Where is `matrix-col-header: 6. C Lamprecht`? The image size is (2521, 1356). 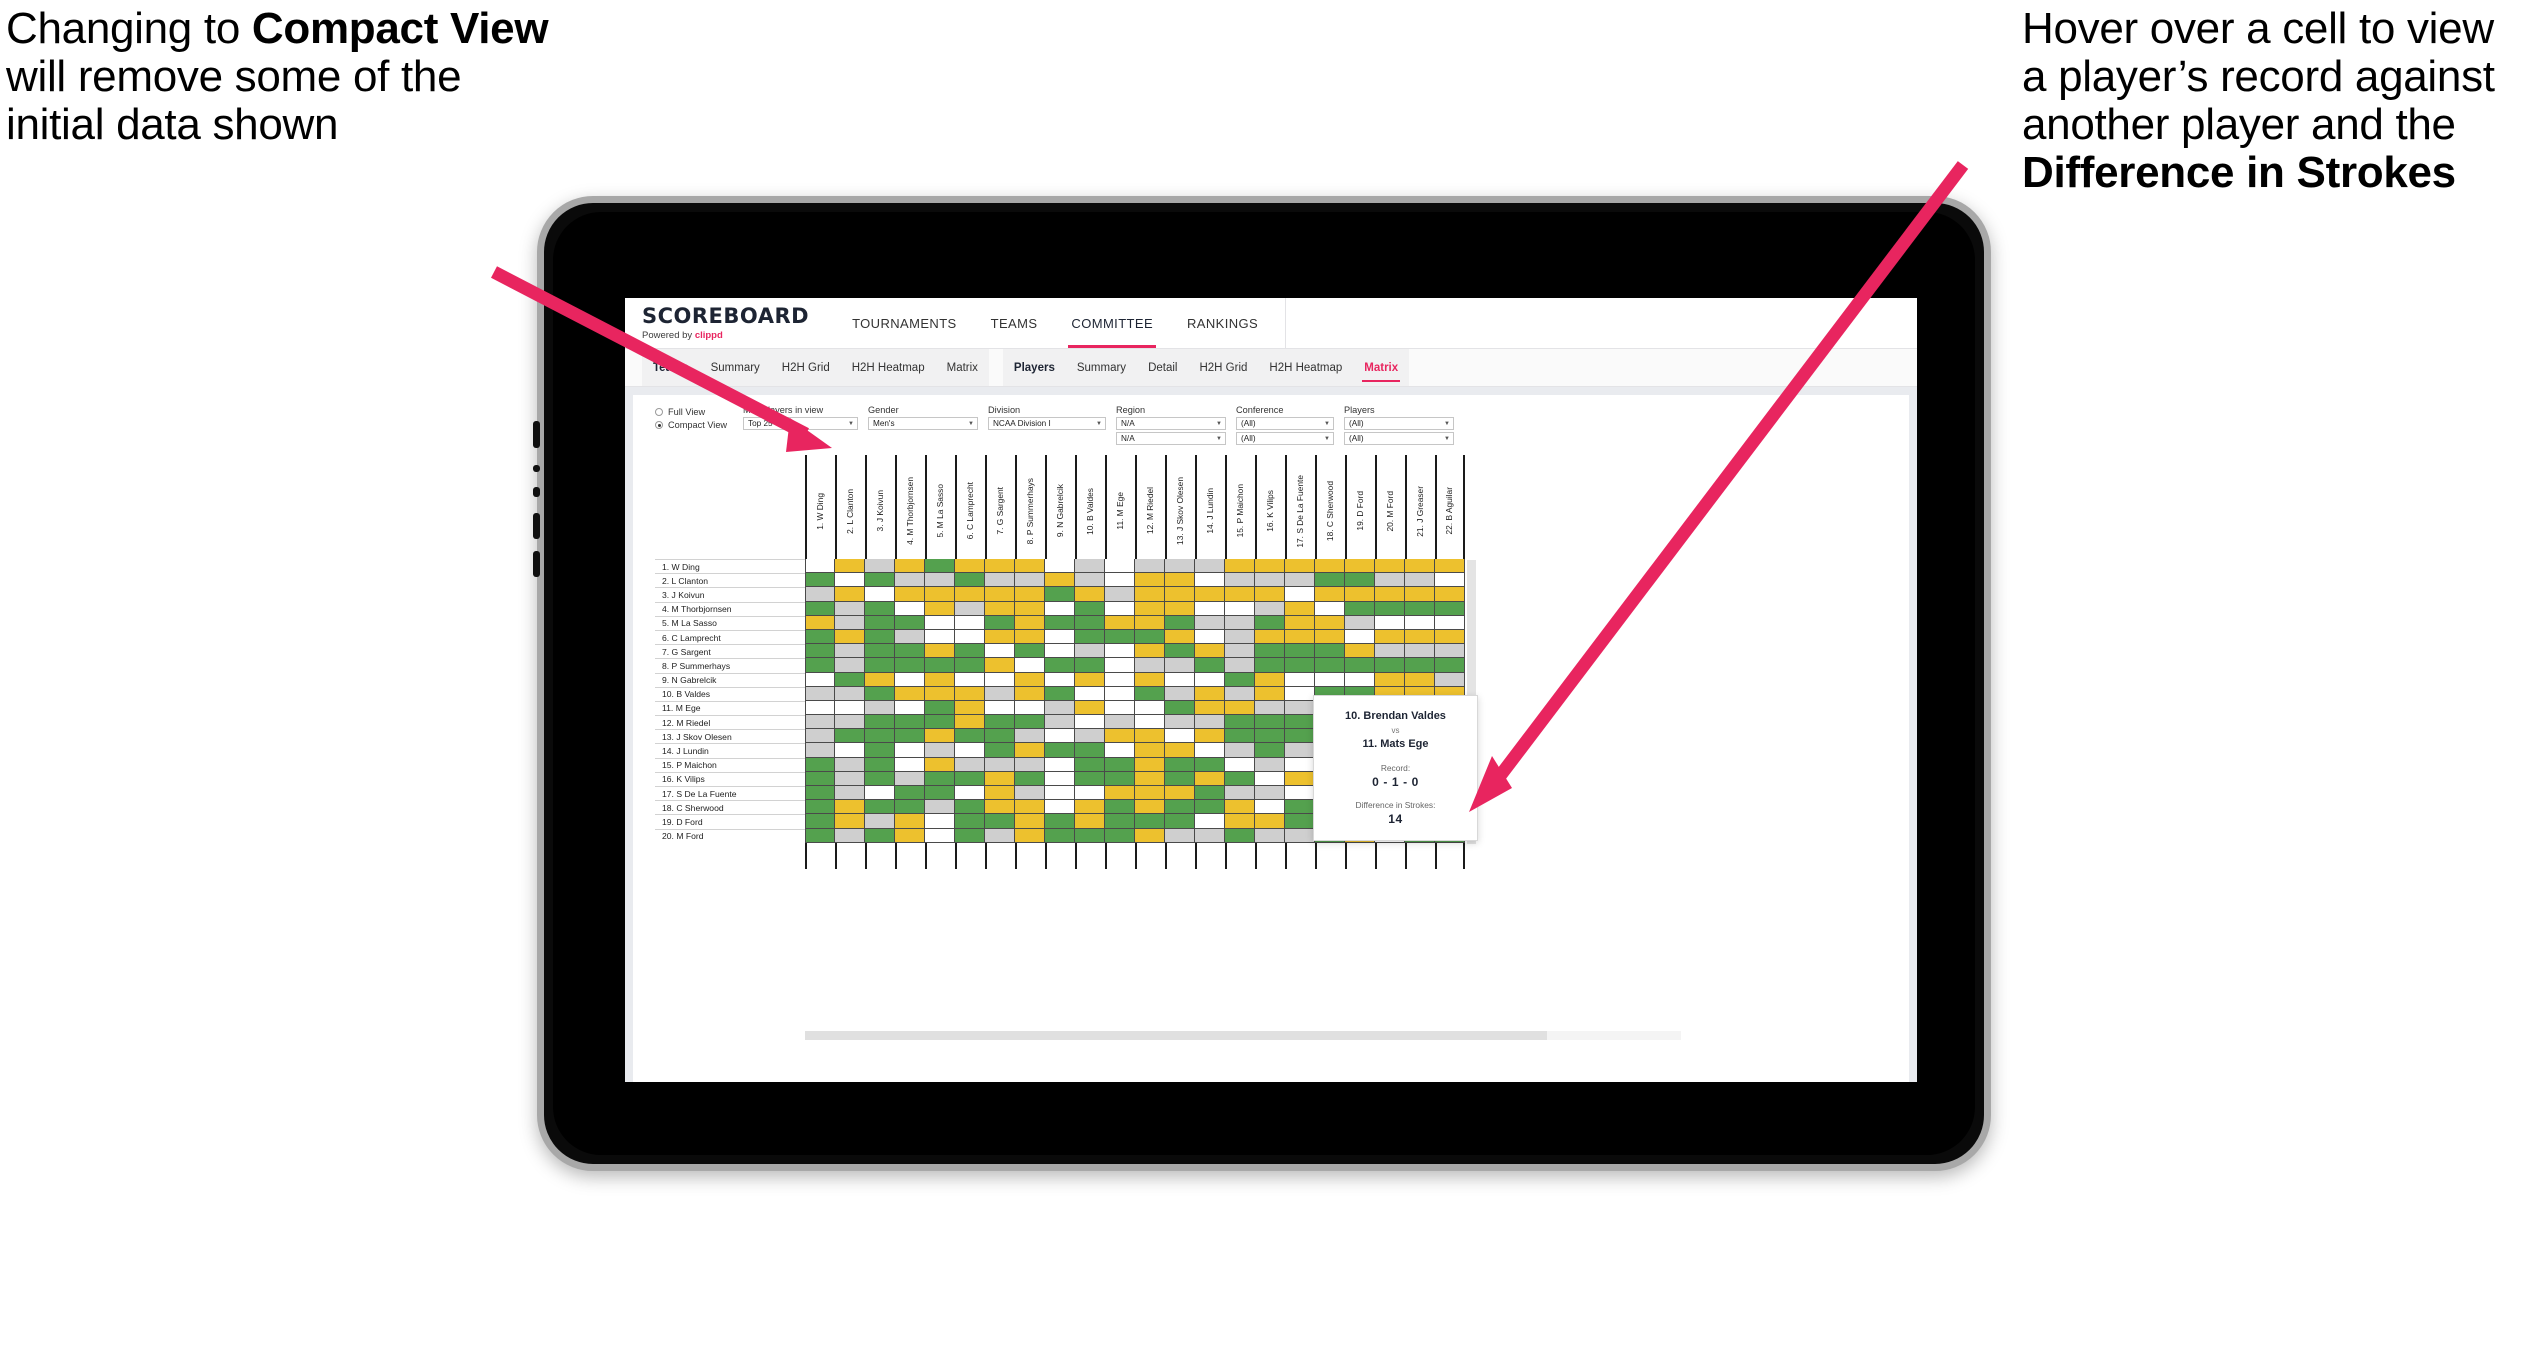
matrix-col-header: 6. C Lamprecht is located at coordinates (970, 507).